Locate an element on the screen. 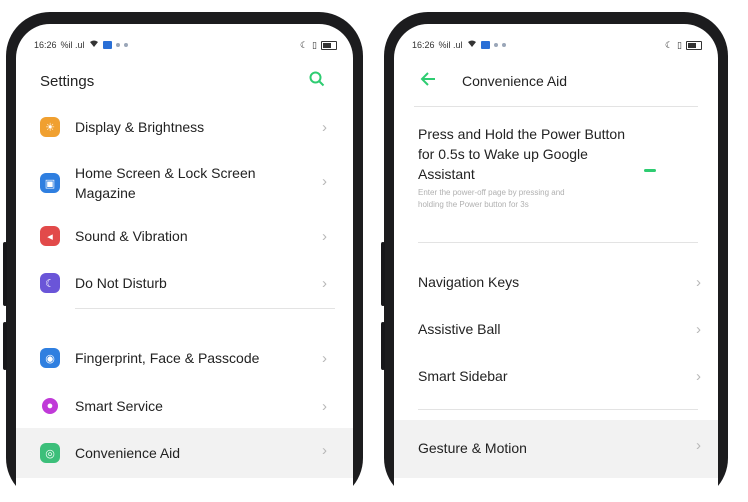  toggle-switch is located at coordinates (662, 171).